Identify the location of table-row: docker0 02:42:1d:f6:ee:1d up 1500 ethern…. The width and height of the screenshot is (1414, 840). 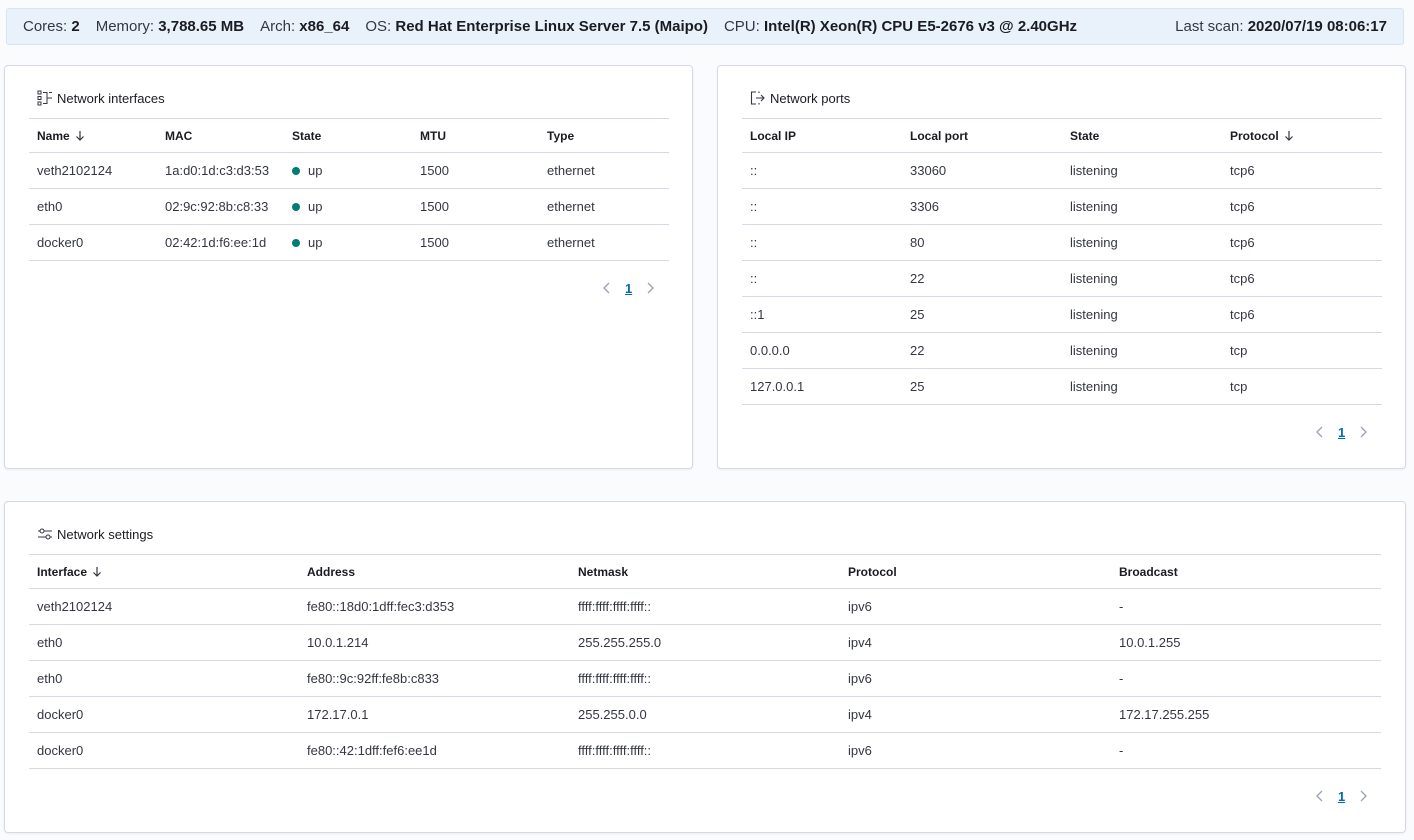
(349, 242).